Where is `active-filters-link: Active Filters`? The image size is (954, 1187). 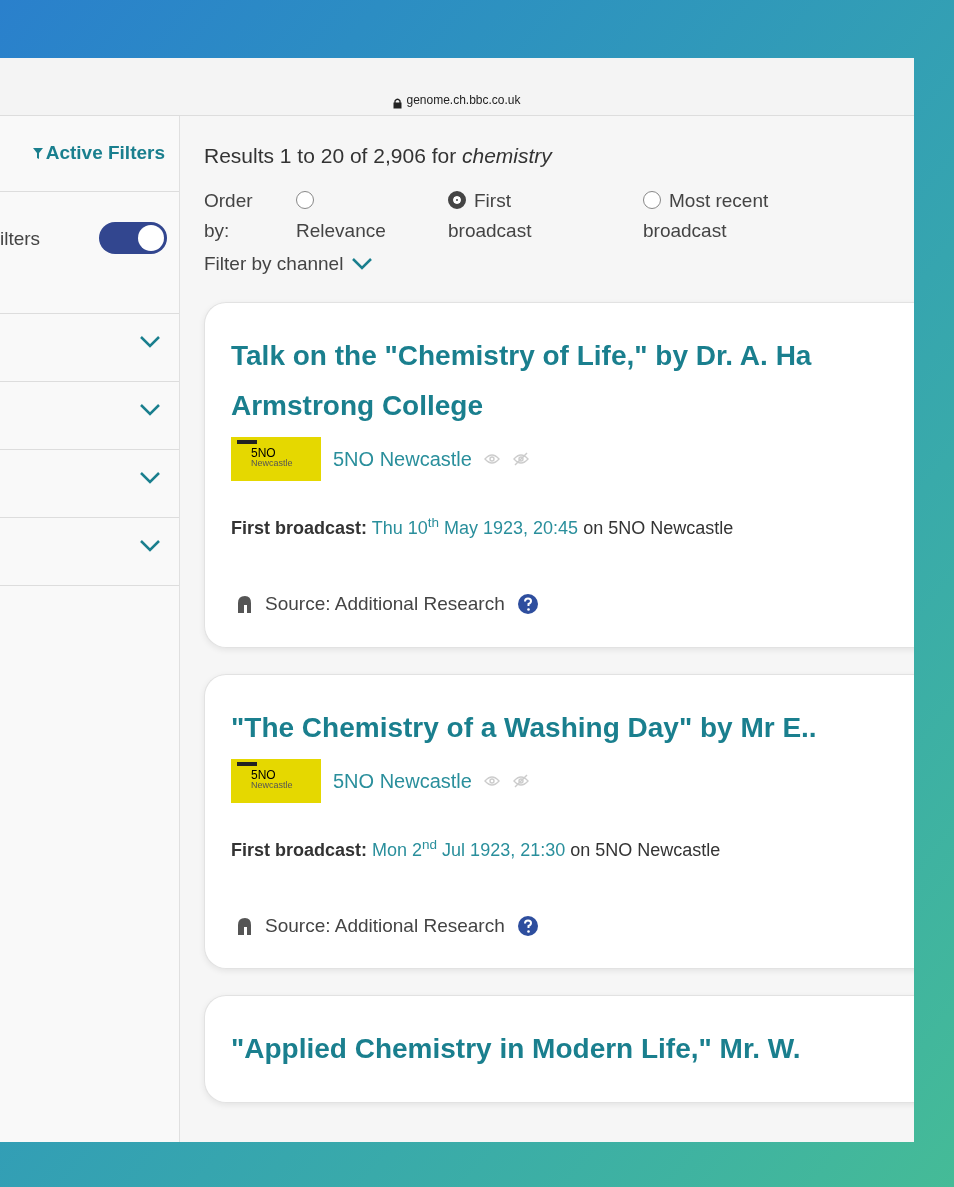 active-filters-link: Active Filters is located at coordinates (105, 153).